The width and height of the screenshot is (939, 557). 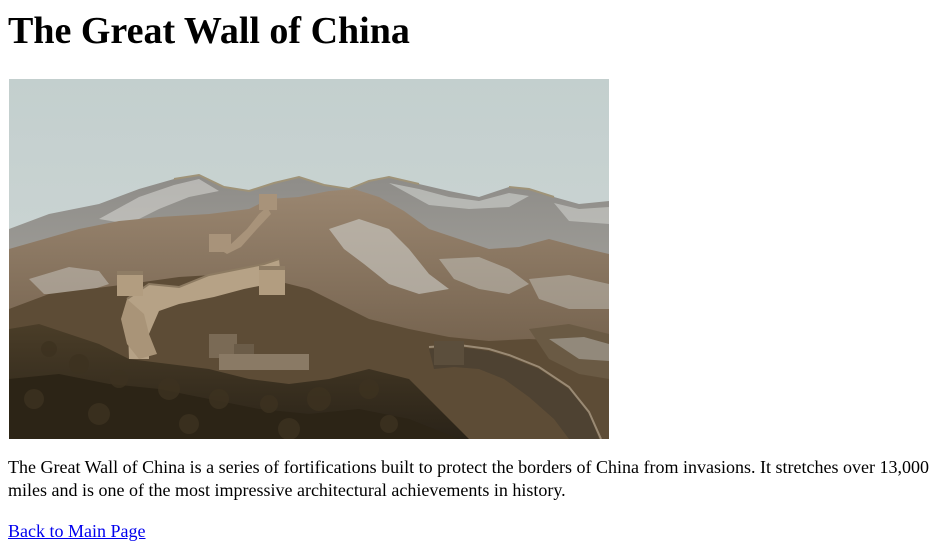 What do you see at coordinates (209, 31) in the screenshot?
I see `page-title: The Great Wall of China` at bounding box center [209, 31].